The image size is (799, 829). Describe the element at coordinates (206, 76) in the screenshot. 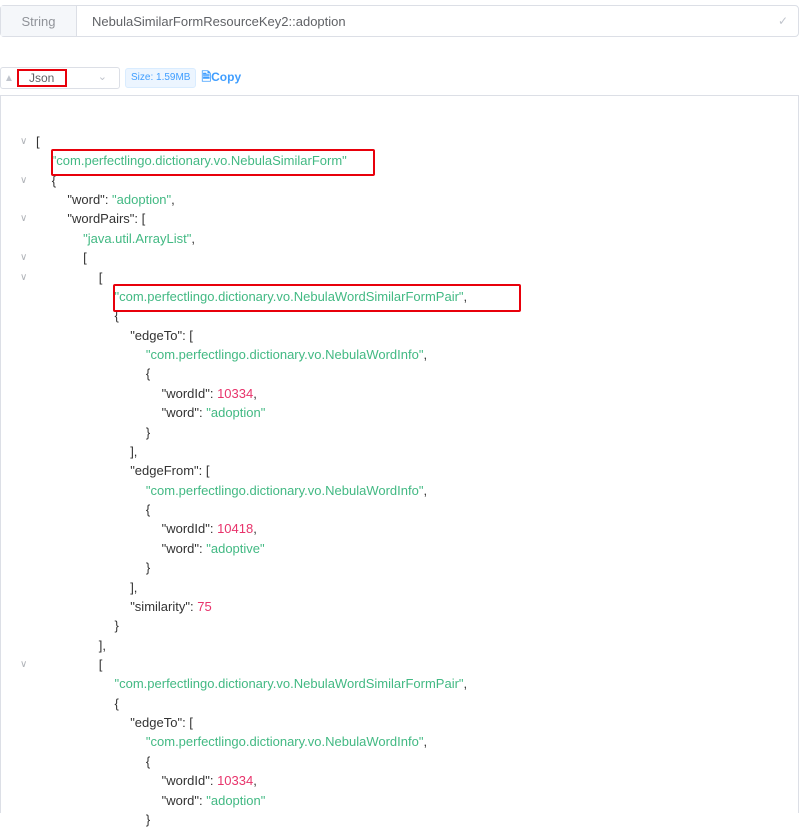

I see `document-icon: 🗎` at that location.